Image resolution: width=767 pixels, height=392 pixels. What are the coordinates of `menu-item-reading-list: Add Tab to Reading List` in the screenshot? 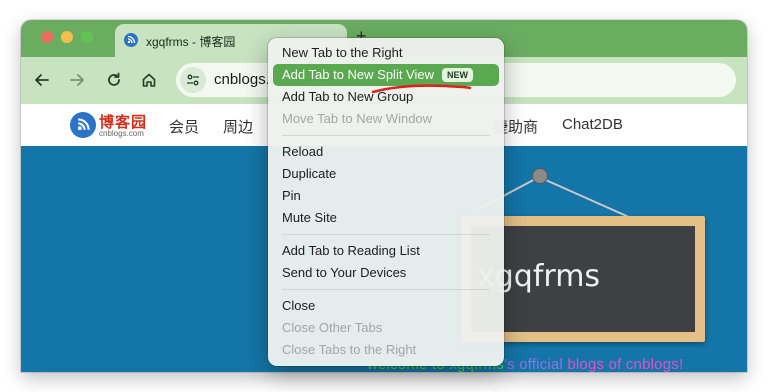 It's located at (386, 251).